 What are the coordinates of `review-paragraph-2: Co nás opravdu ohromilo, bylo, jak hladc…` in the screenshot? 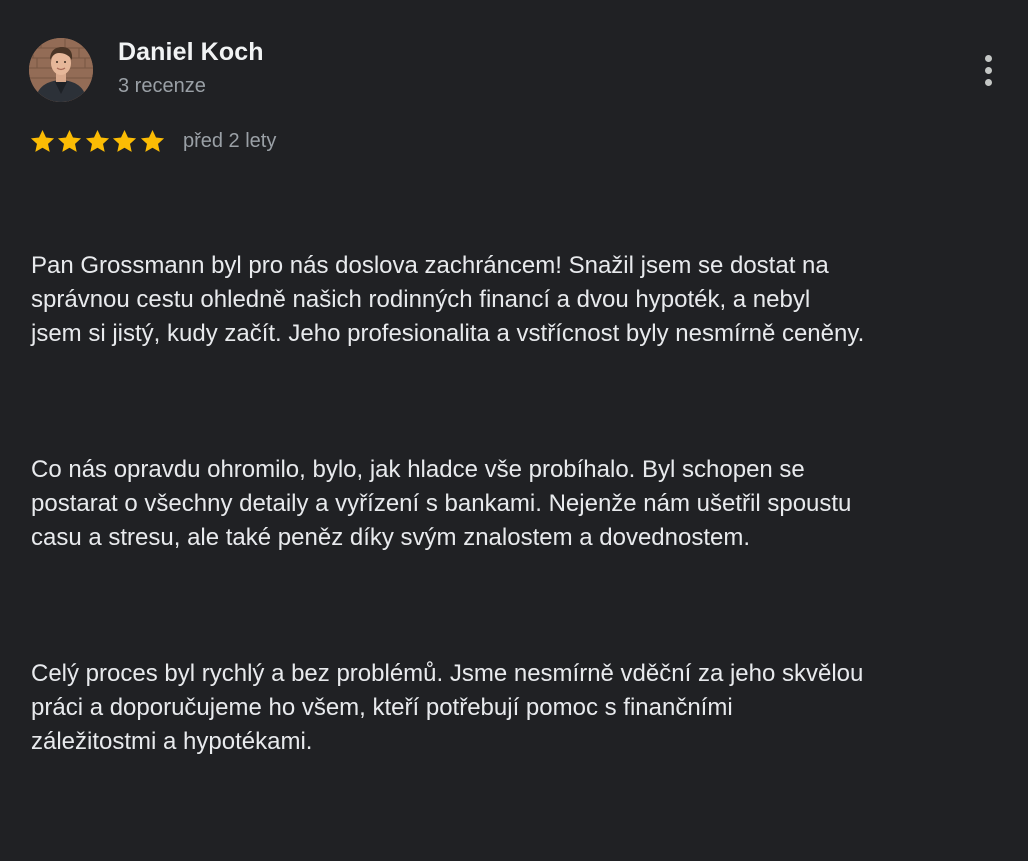 It's located at (441, 503).